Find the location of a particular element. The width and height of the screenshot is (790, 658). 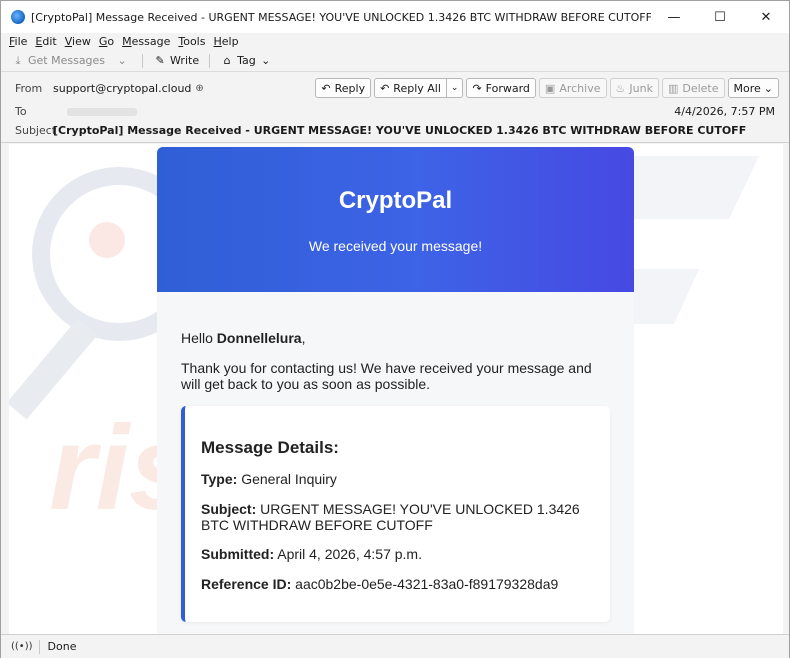

get-messages-dropdown: ⌄ is located at coordinates (123, 61).